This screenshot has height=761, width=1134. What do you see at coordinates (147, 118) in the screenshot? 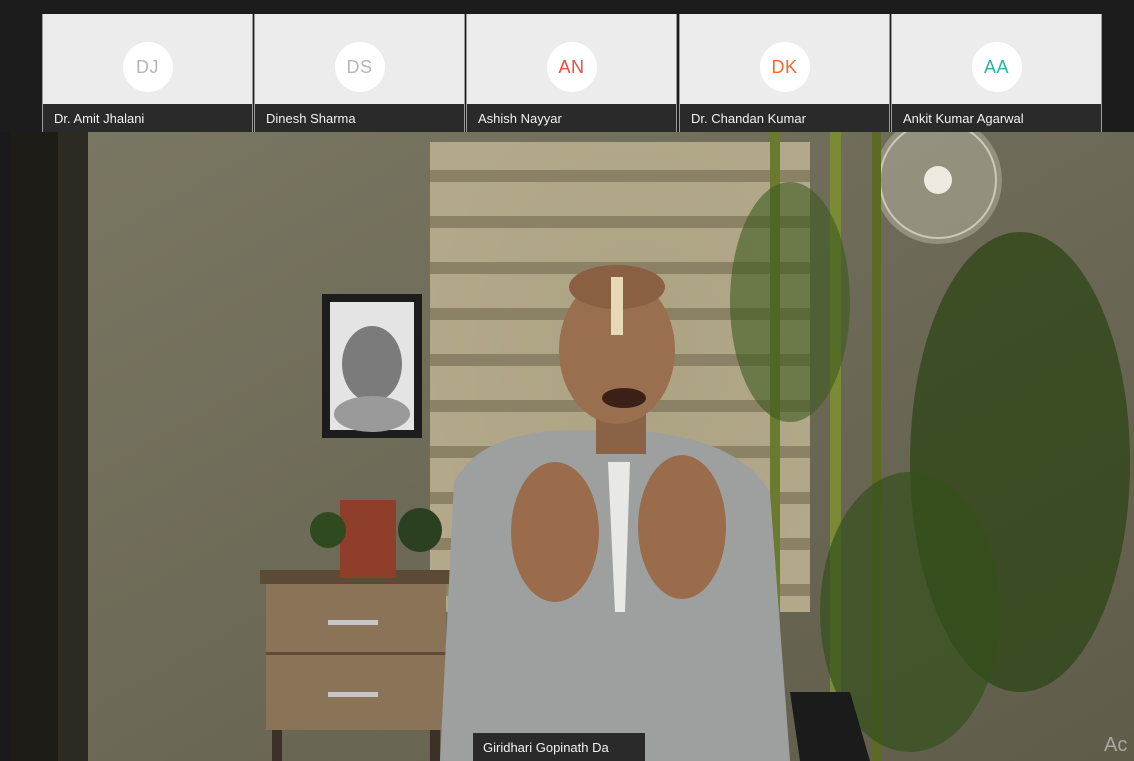
I see `participant-name: Dr. Amit Jhalani` at bounding box center [147, 118].